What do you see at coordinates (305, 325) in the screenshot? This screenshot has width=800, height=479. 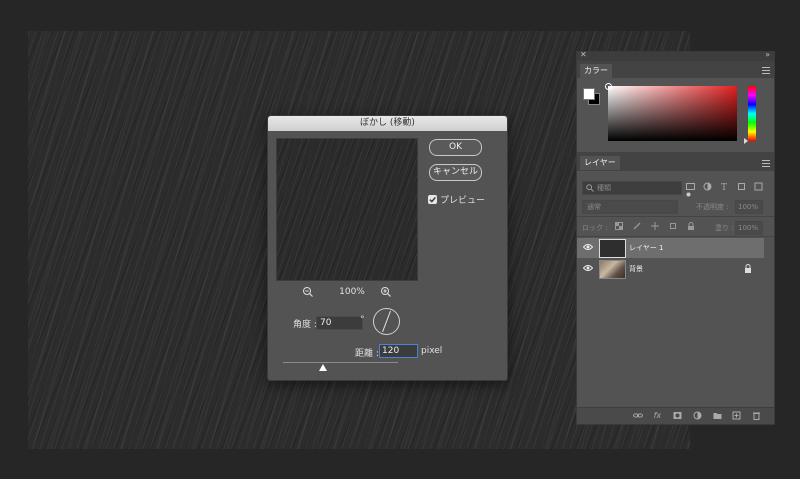 I see `angle-label: 角度 :` at bounding box center [305, 325].